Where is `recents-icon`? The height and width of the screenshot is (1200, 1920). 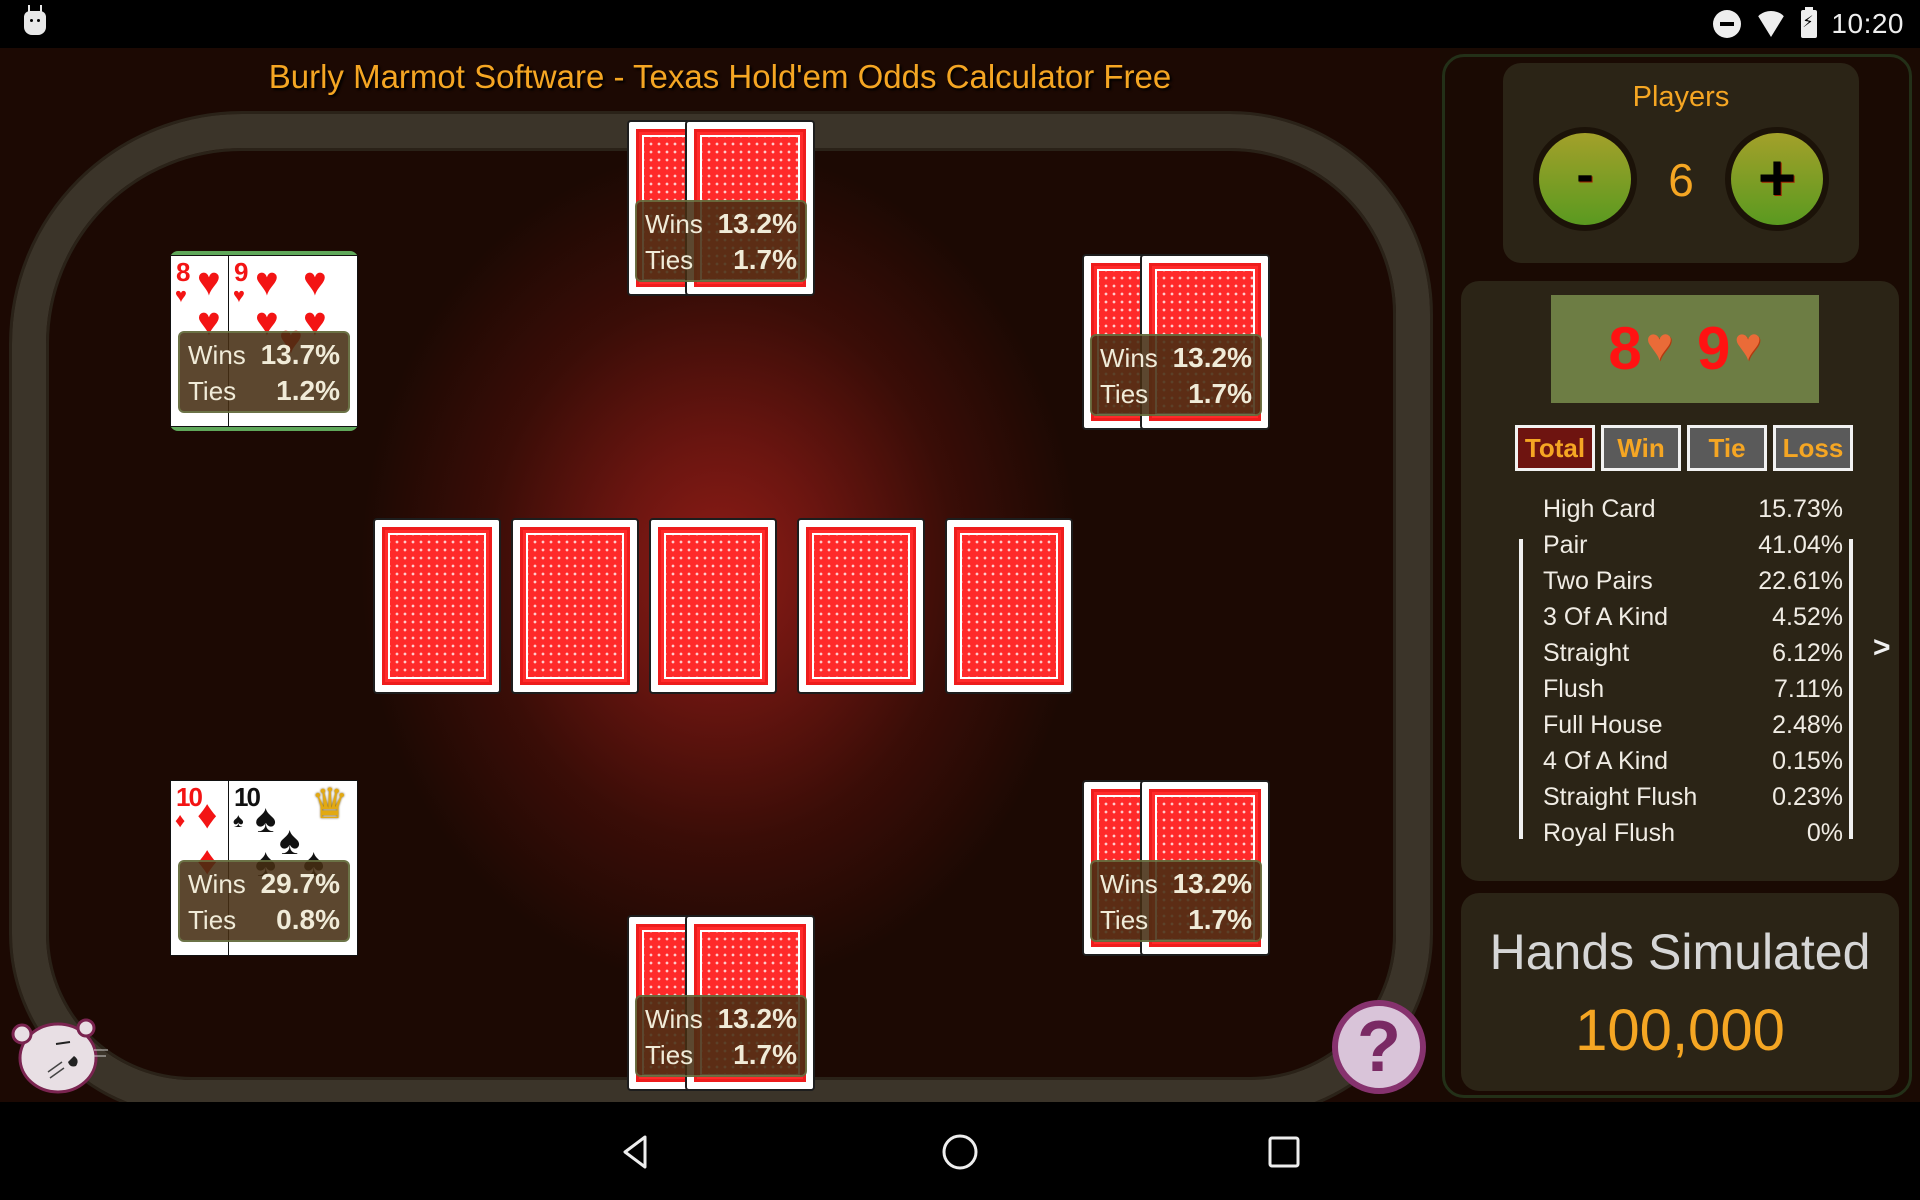
recents-icon is located at coordinates (1284, 1152).